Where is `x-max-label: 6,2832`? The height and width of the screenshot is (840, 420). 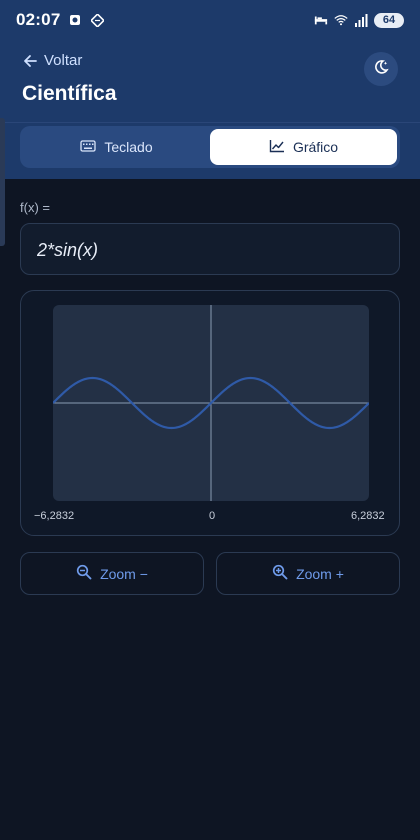 x-max-label: 6,2832 is located at coordinates (368, 516).